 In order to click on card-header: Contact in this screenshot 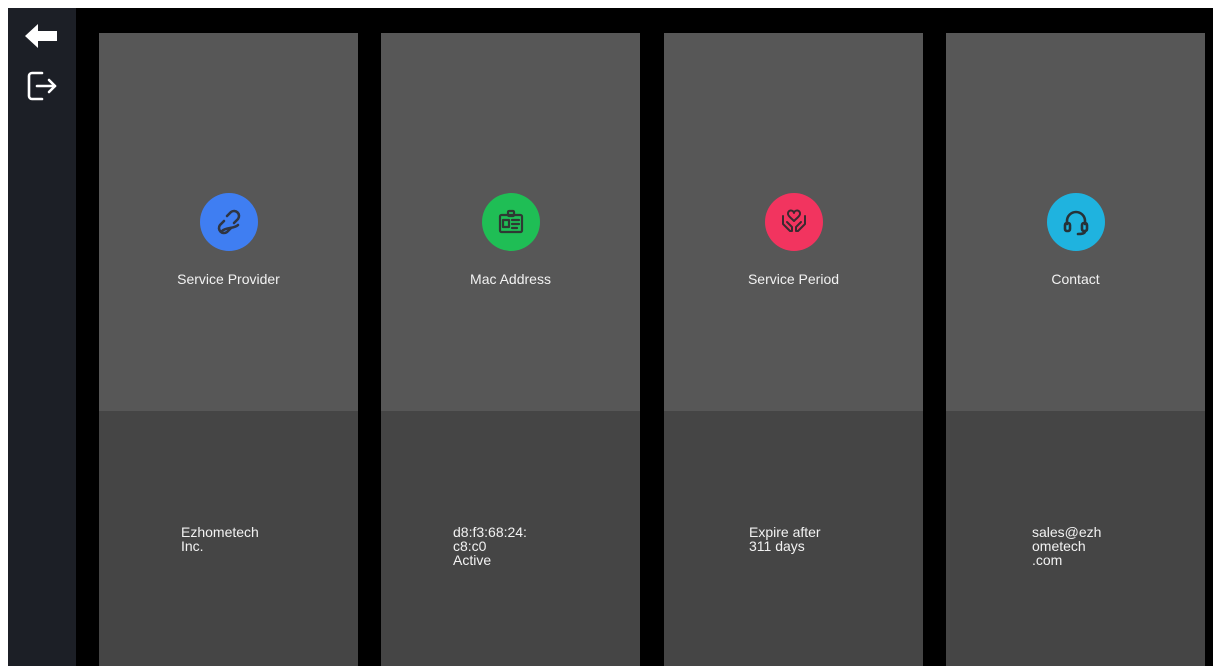, I will do `click(1075, 222)`.